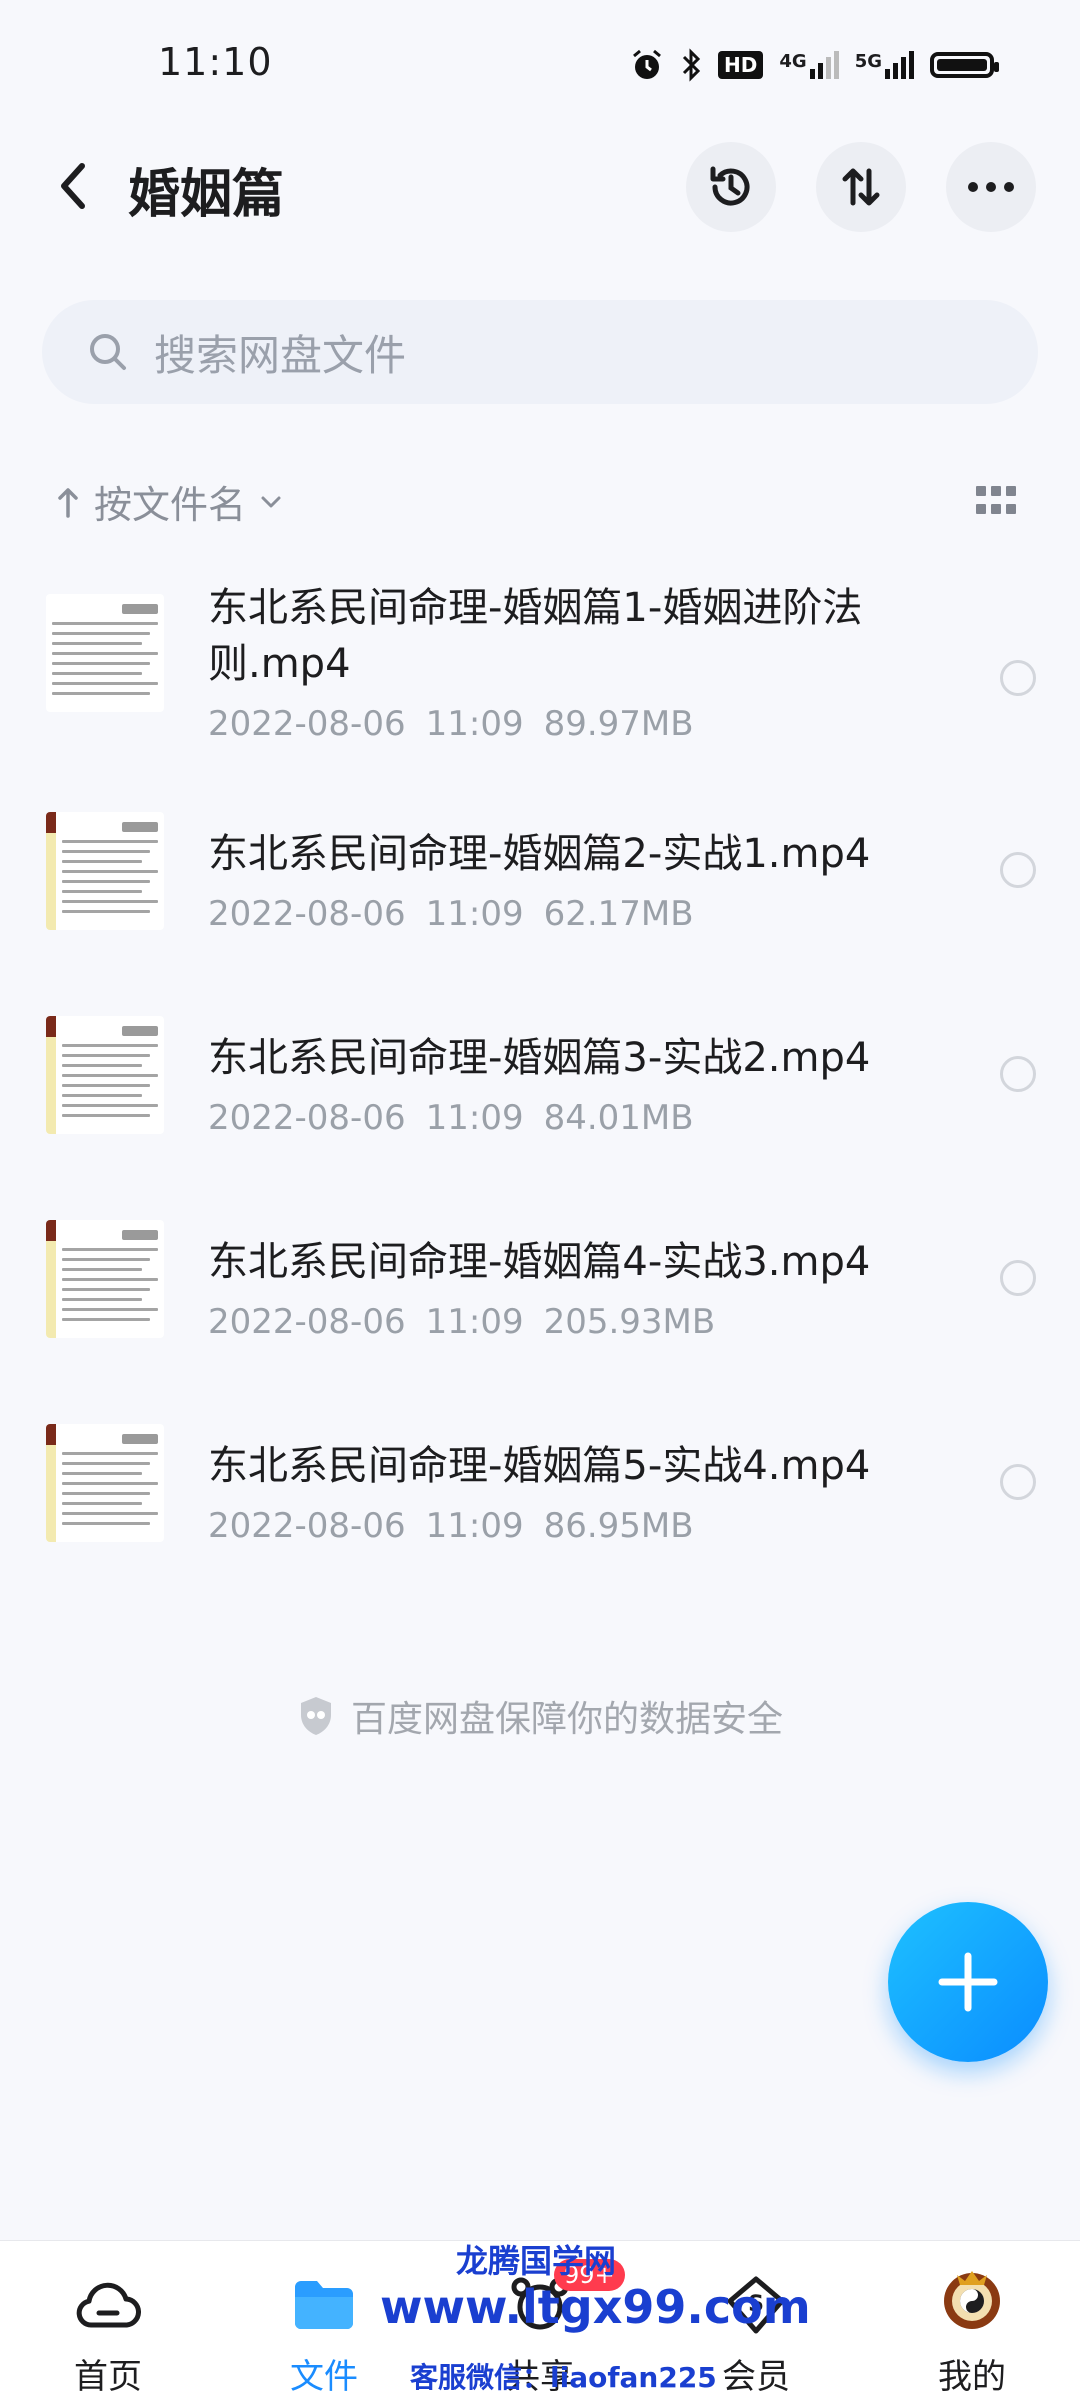 Image resolution: width=1080 pixels, height=2401 pixels. I want to click on shield-icon, so click(315, 1716).